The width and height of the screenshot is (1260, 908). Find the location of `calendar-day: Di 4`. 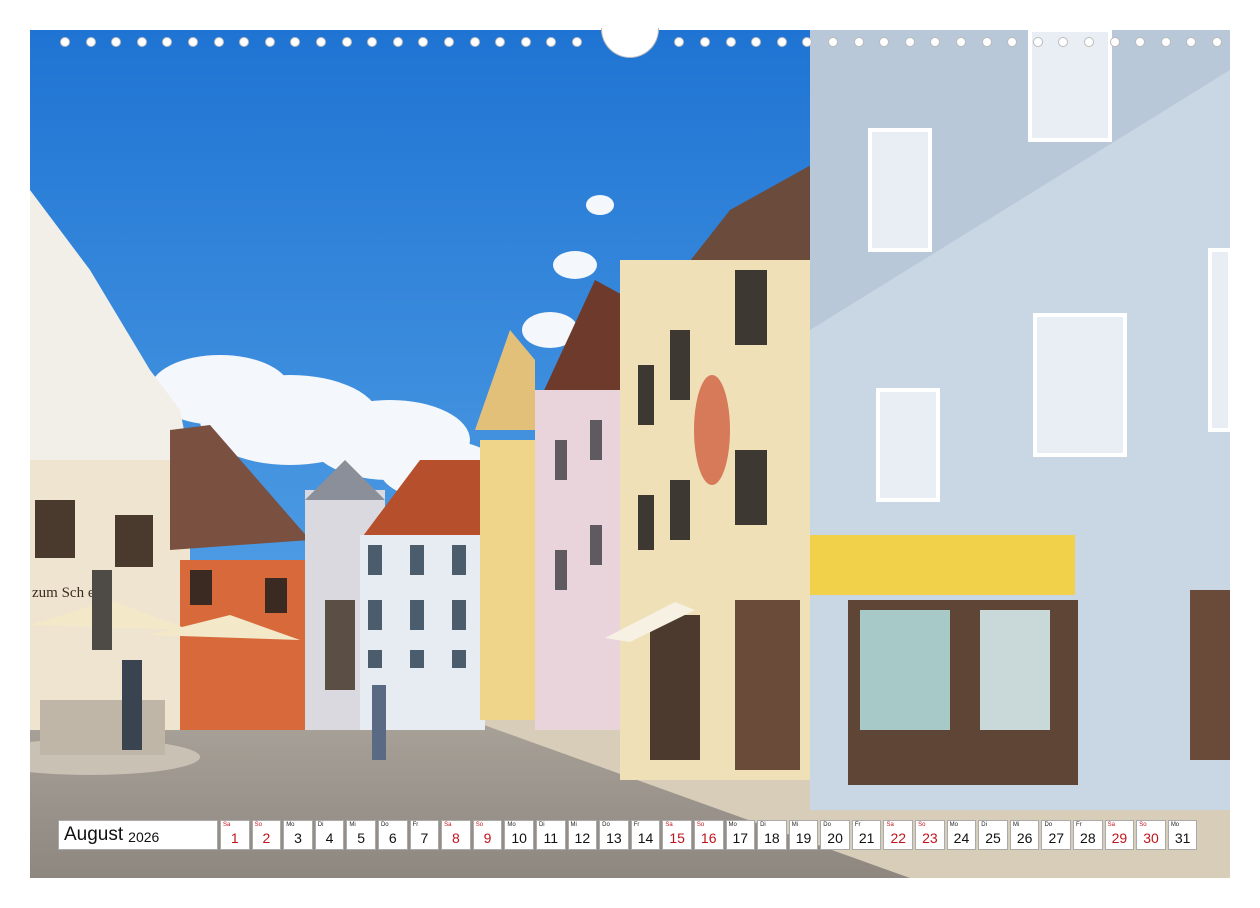

calendar-day: Di 4 is located at coordinates (329, 835).